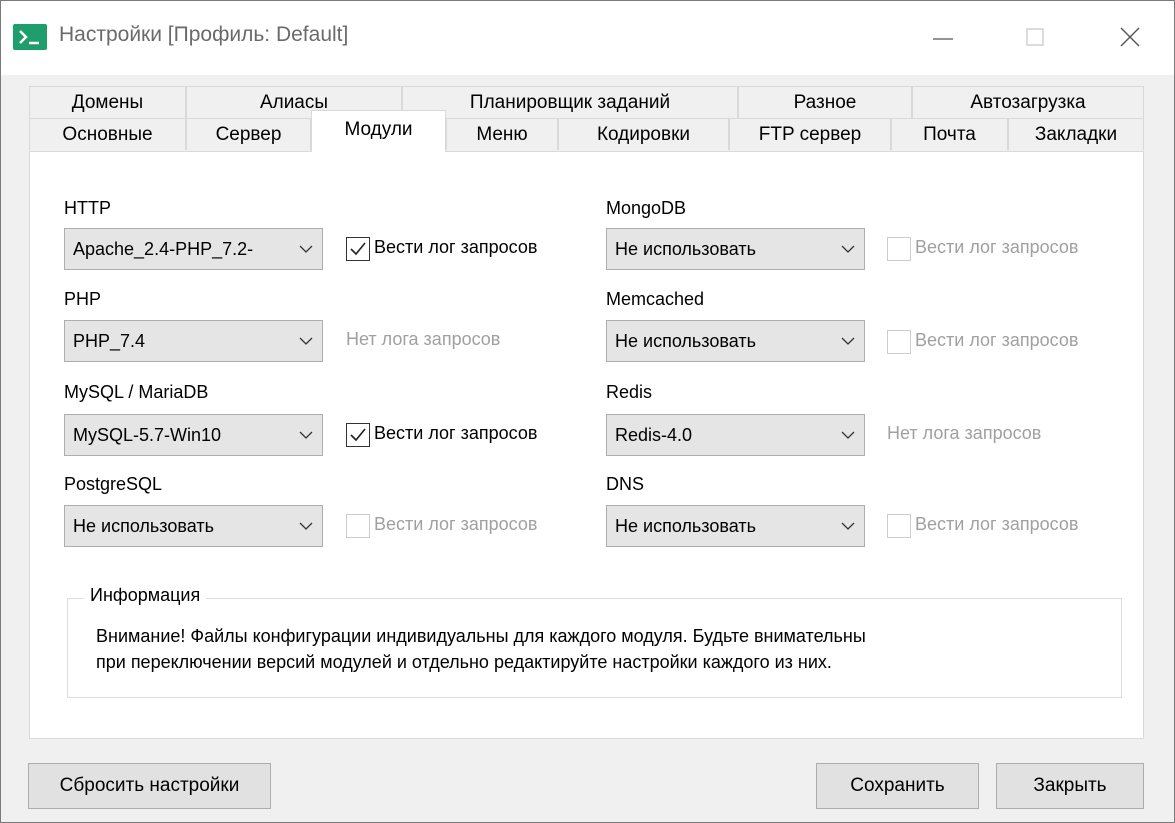 This screenshot has height=823, width=1175. I want to click on memcached-select: Не использовать, so click(735, 341).